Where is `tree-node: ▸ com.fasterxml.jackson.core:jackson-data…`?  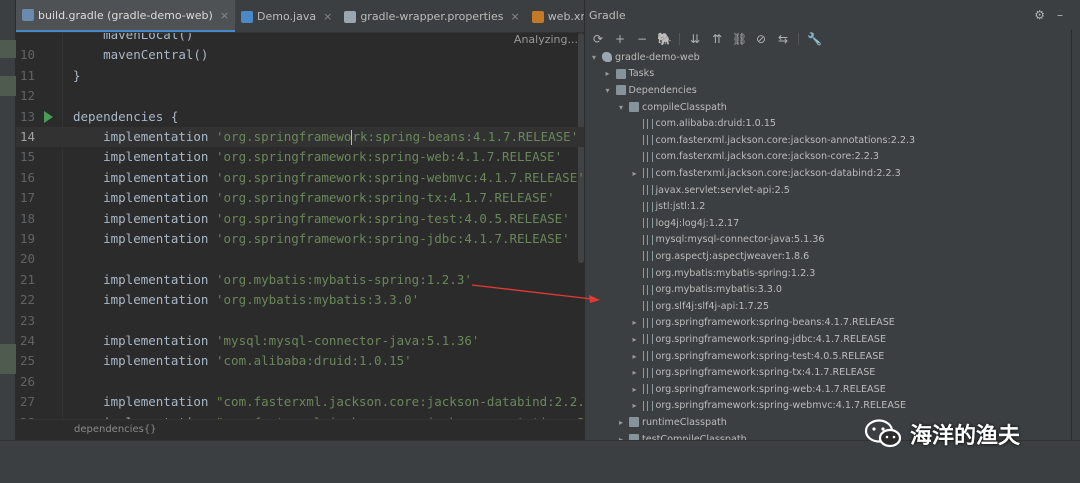
tree-node: ▸ com.fasterxml.jackson.core:jackson-data… is located at coordinates (765, 173).